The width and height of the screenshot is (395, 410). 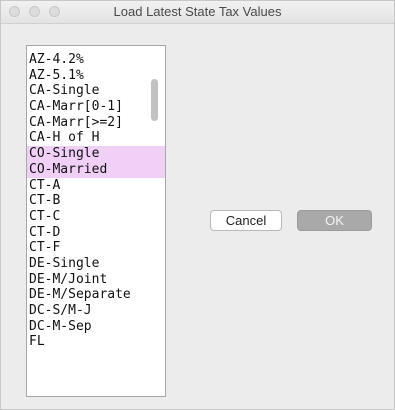 I want to click on list-item: CT-C, so click(x=96, y=217).